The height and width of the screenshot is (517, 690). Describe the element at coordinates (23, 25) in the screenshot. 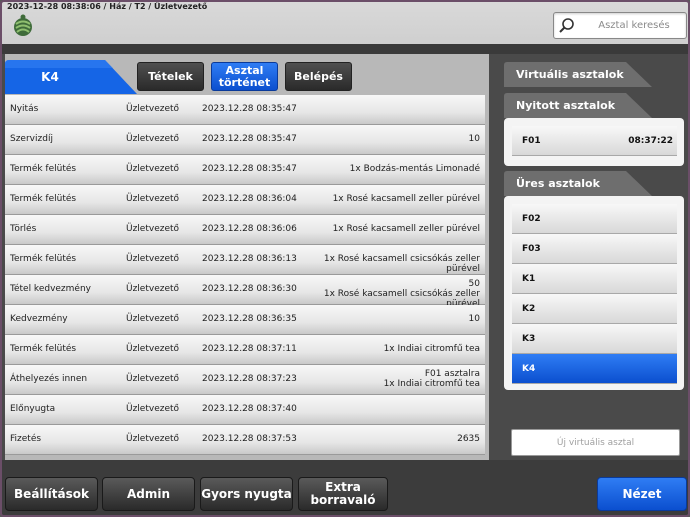

I see `app-logo-icon` at that location.